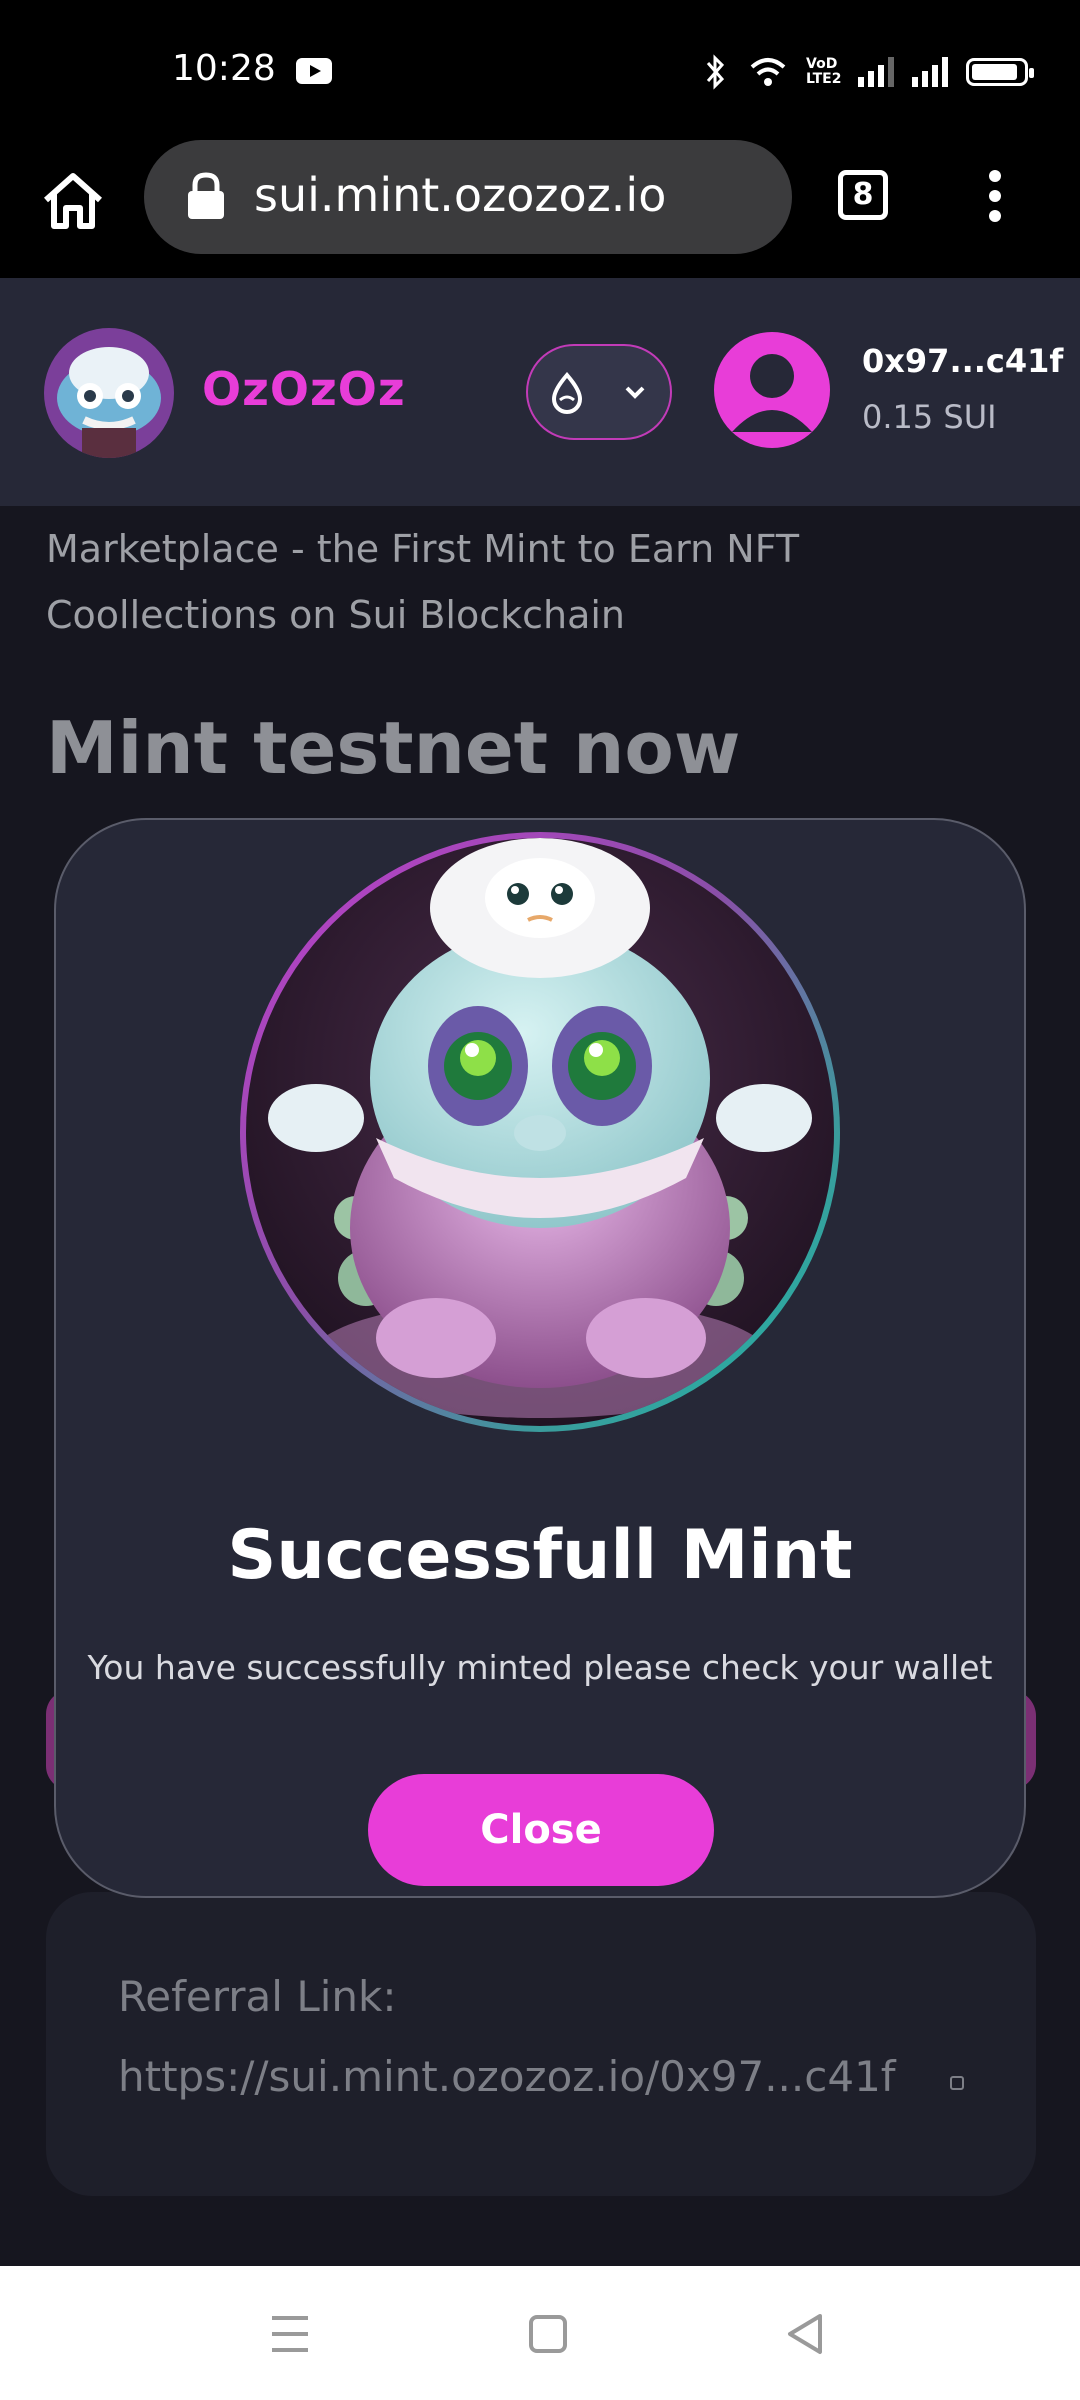 The height and width of the screenshot is (2400, 1080). I want to click on tab-switcher-button: 8, so click(863, 195).